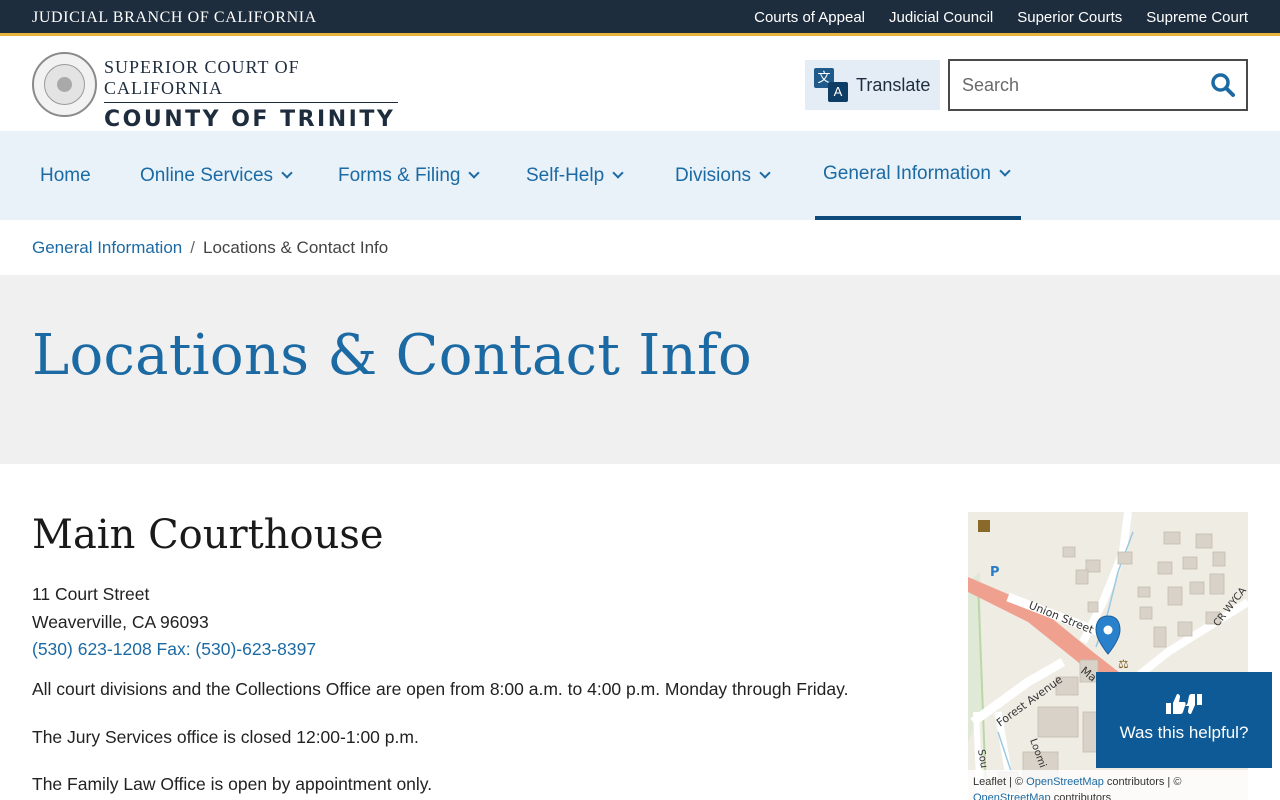 The image size is (1280, 800). I want to click on attribution-prefix: Leaflet | ©, so click(1000, 782).